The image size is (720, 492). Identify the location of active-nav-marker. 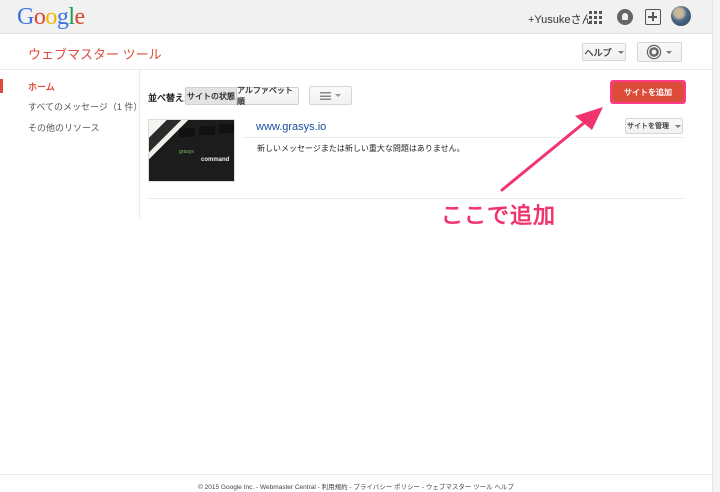
(1, 86).